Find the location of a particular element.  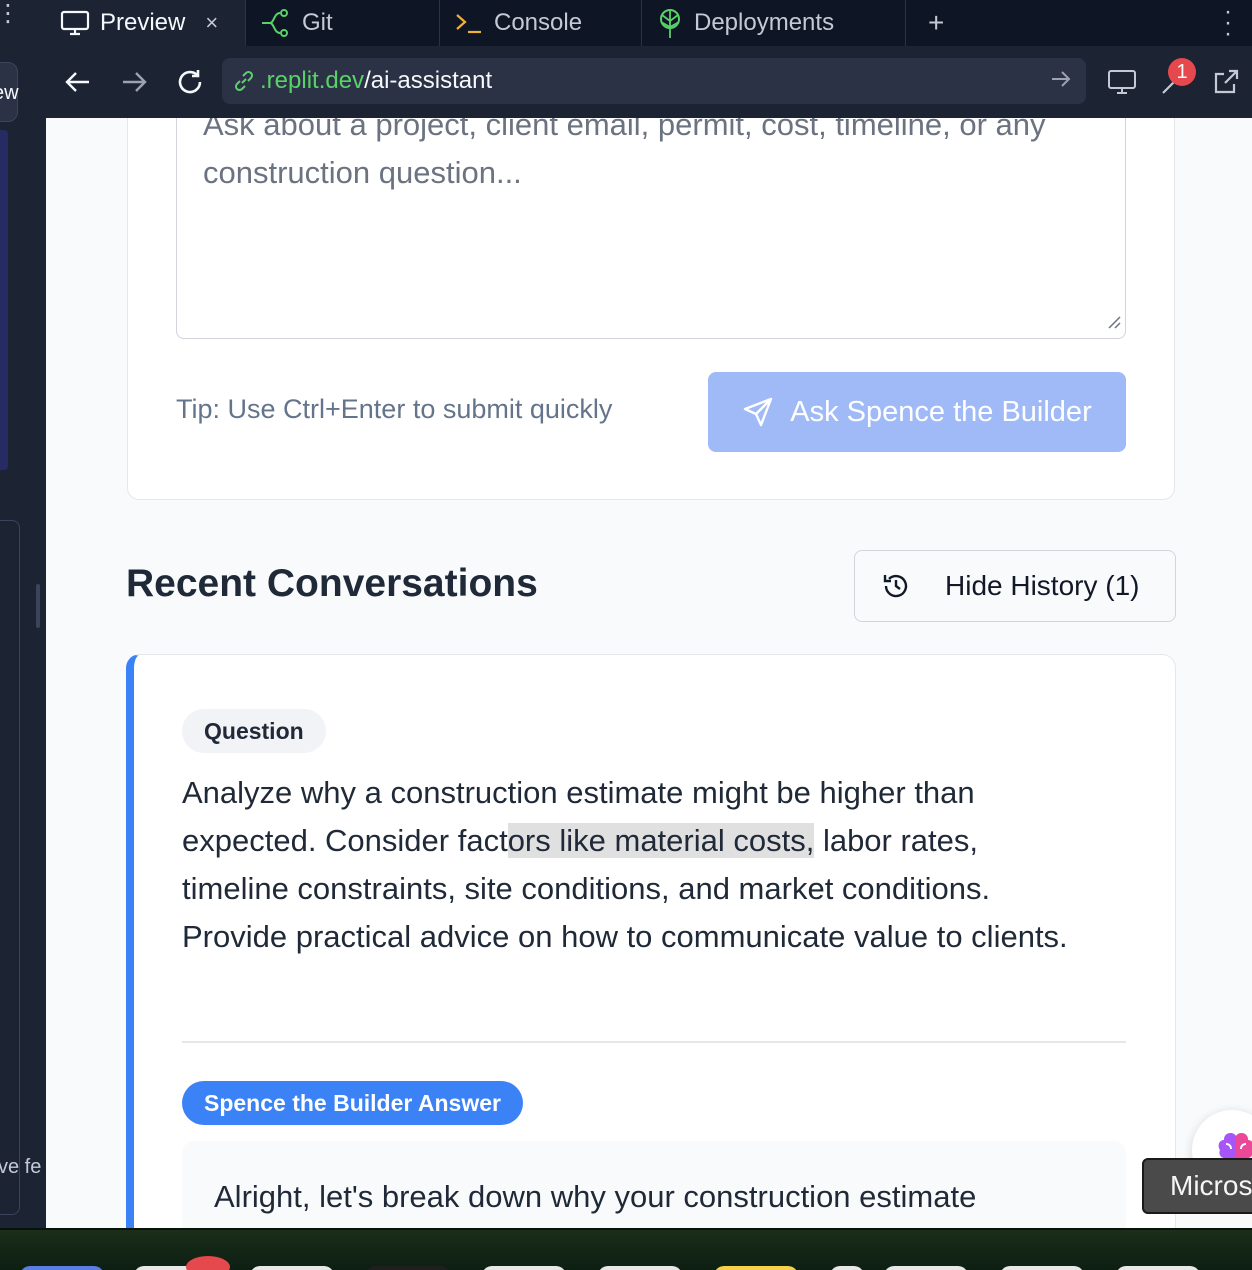

question-textarea-wrapper is located at coordinates (651, 228).